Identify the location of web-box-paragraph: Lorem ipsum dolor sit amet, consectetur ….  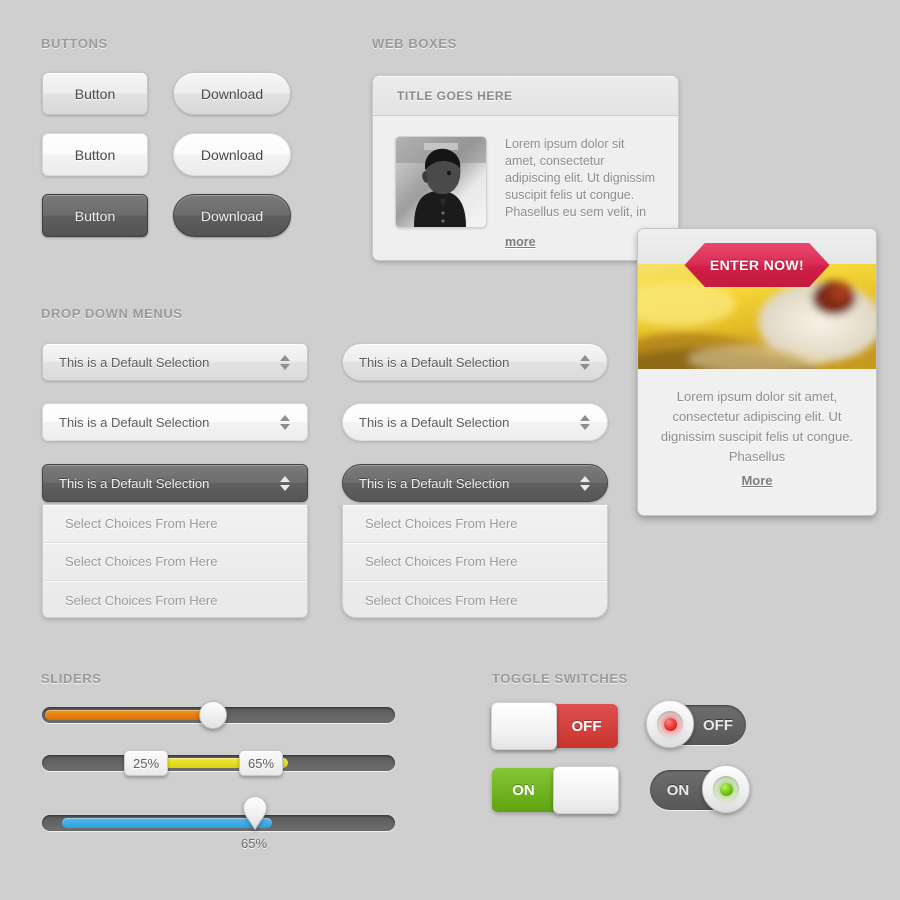
(580, 178).